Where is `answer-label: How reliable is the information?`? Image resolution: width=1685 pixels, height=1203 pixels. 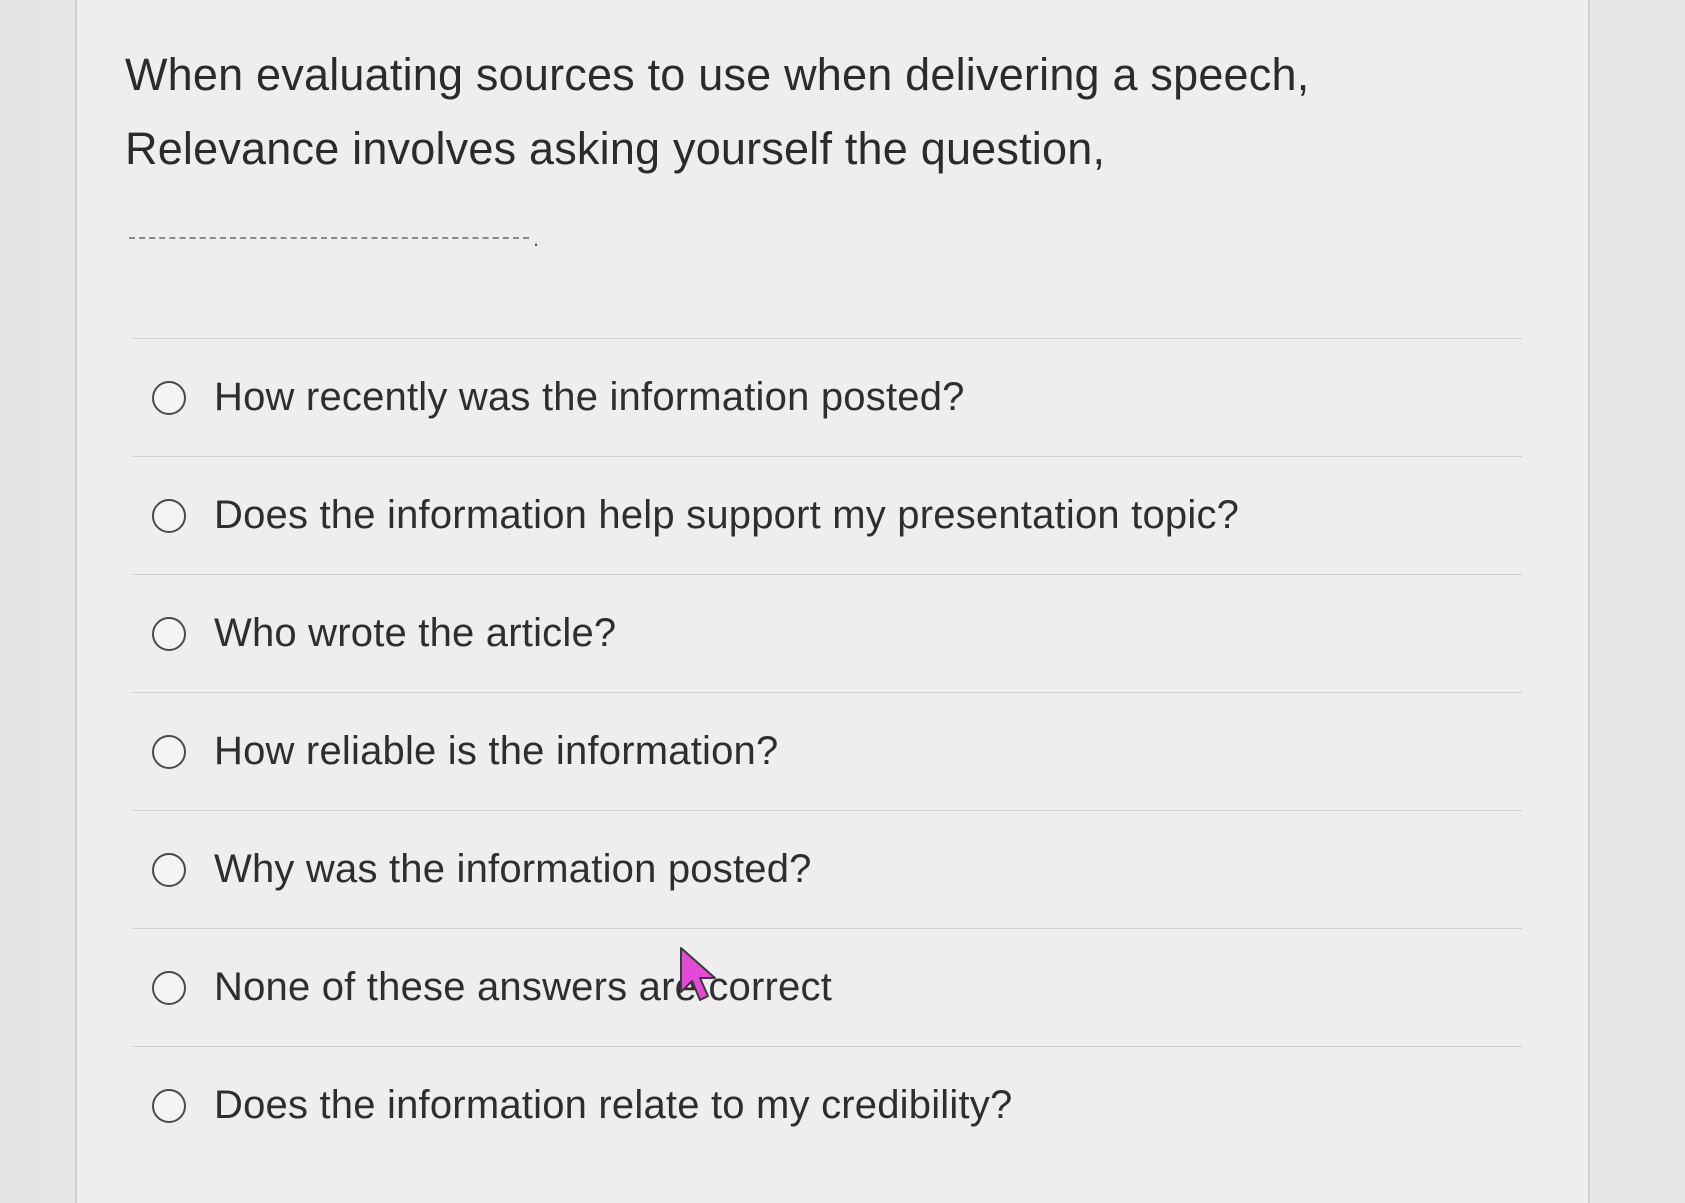 answer-label: How reliable is the information? is located at coordinates (496, 751).